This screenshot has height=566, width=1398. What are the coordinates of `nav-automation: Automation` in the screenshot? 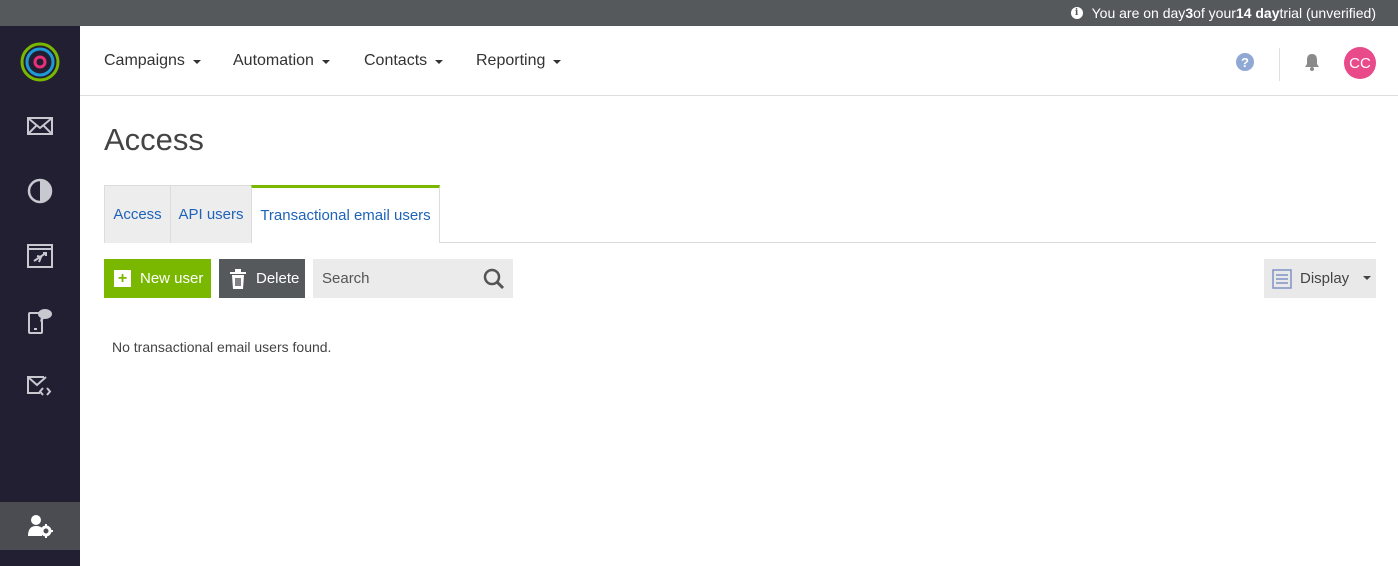 It's located at (281, 61).